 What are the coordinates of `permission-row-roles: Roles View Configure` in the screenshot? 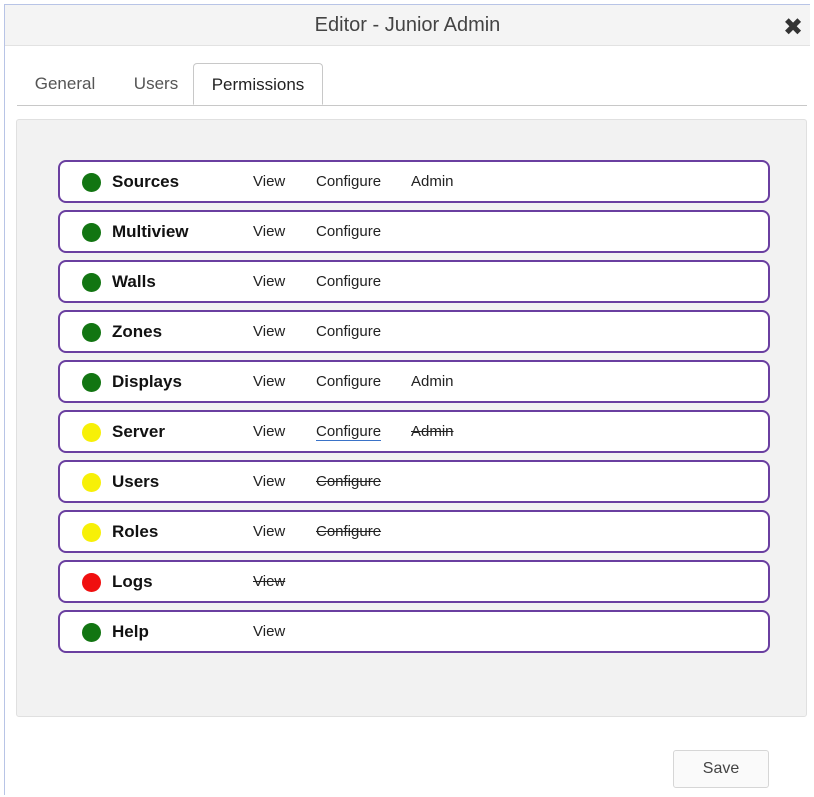 It's located at (414, 531).